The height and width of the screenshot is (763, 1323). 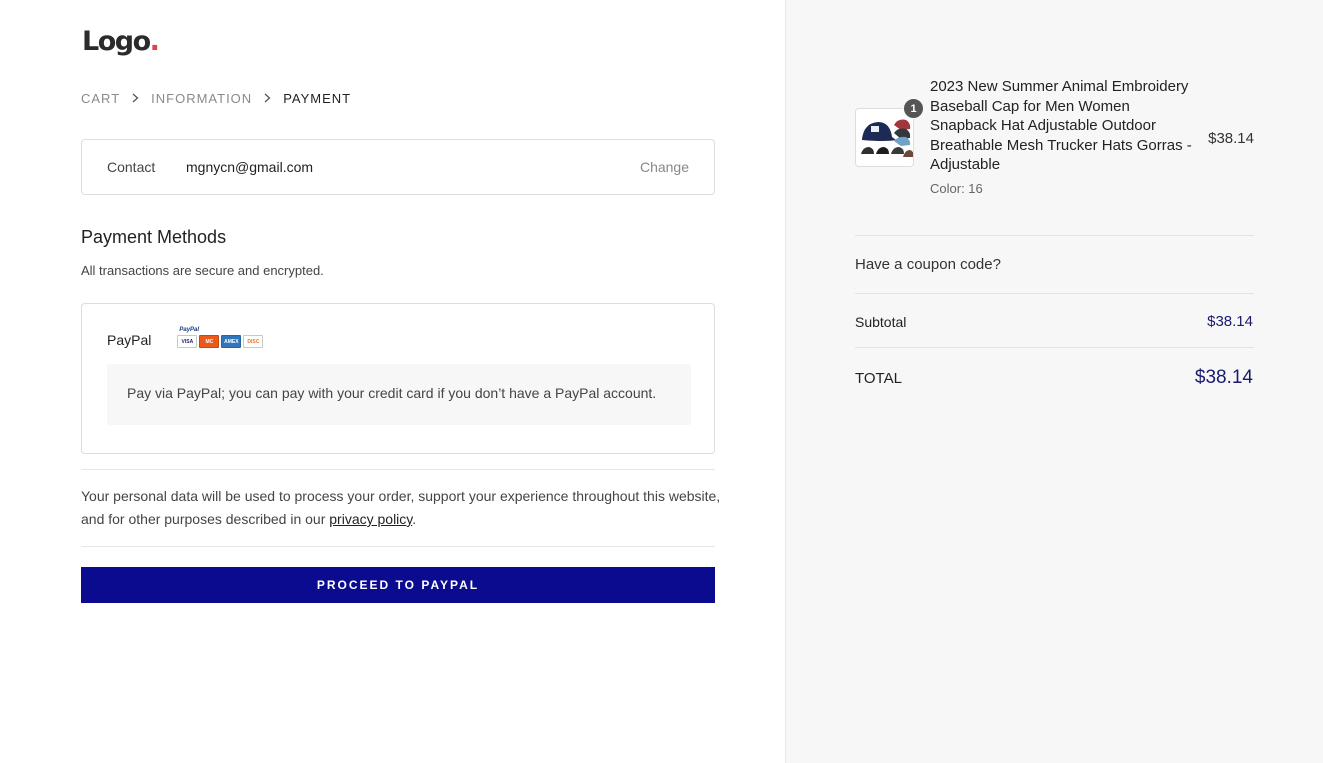 I want to click on change-contact-link: Change, so click(x=664, y=167).